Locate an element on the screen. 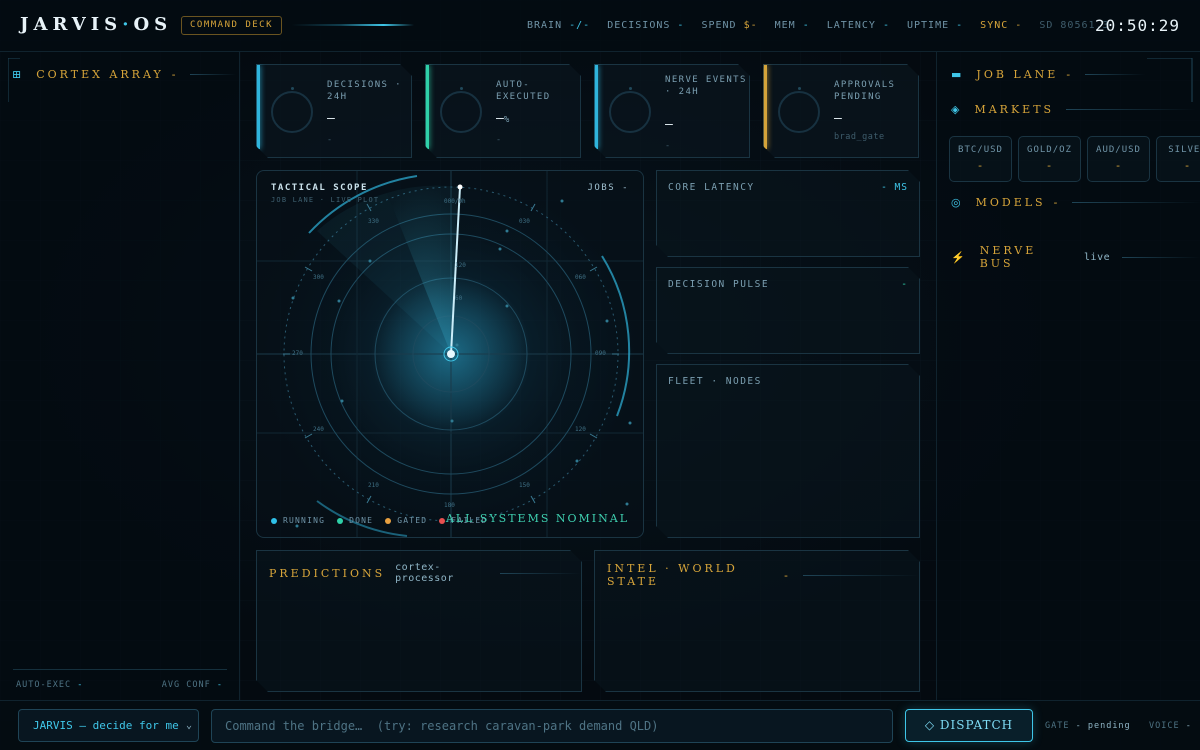 The width and height of the screenshot is (1200, 750). fleet-nodes-panel: FLEET · NODES is located at coordinates (788, 451).